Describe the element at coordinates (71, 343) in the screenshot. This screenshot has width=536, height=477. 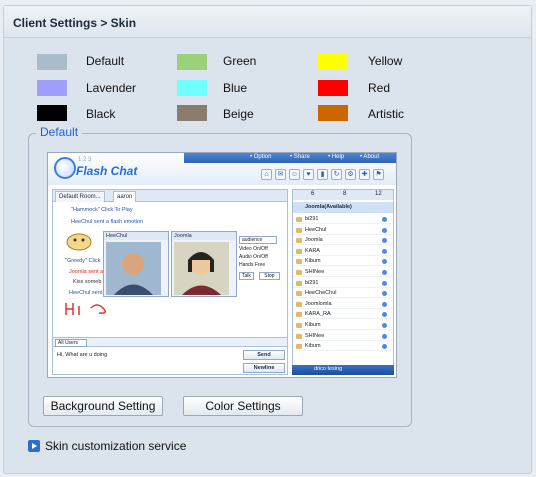
I see `preview-user-select: All Users` at that location.